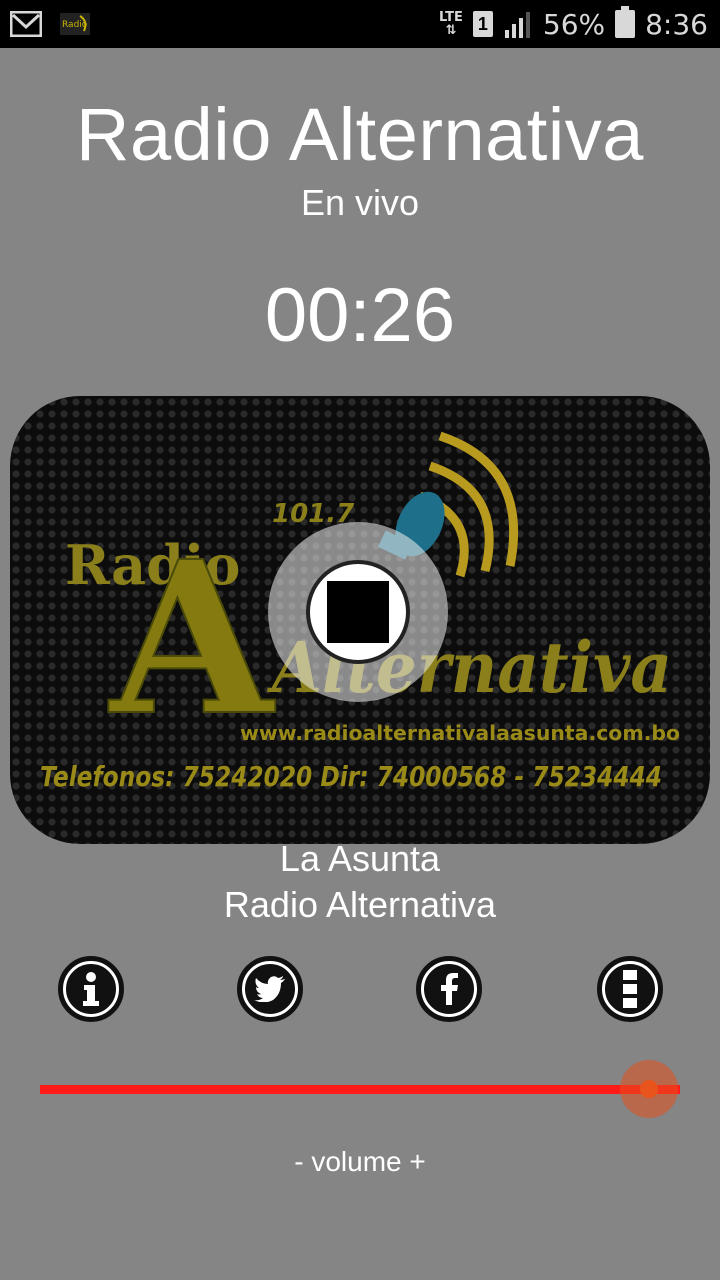  What do you see at coordinates (649, 1089) in the screenshot?
I see `volume-thumb` at bounding box center [649, 1089].